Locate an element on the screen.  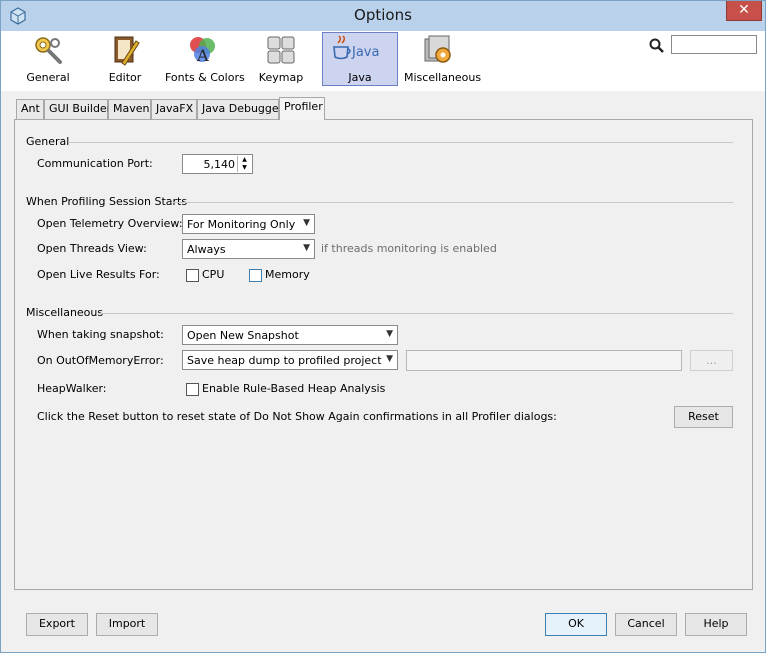
telemetry-overview-value: For Monitoring Only is located at coordinates (241, 224).